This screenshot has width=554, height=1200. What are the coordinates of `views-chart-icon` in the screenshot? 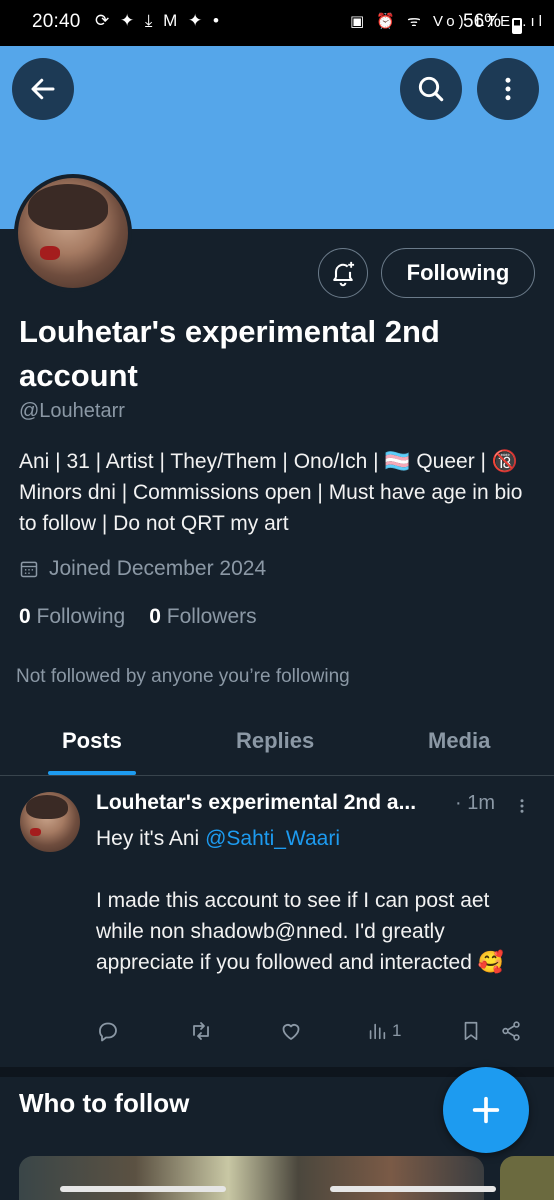 It's located at (377, 1031).